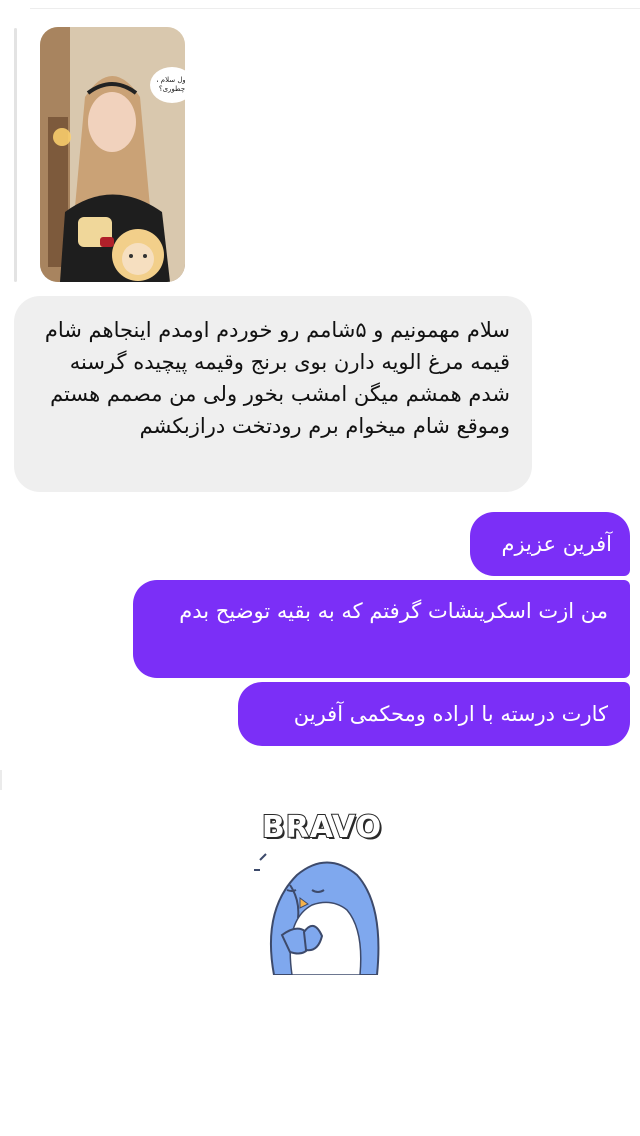  What do you see at coordinates (15, 155) in the screenshot?
I see `story-reply-indicator` at bounding box center [15, 155].